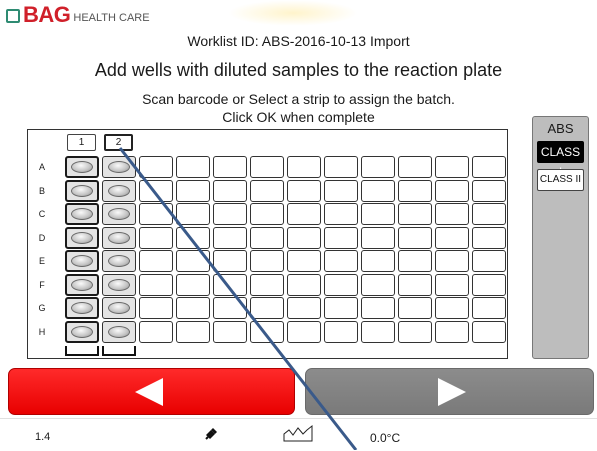  What do you see at coordinates (341, 284) in the screenshot?
I see `well-f8` at bounding box center [341, 284].